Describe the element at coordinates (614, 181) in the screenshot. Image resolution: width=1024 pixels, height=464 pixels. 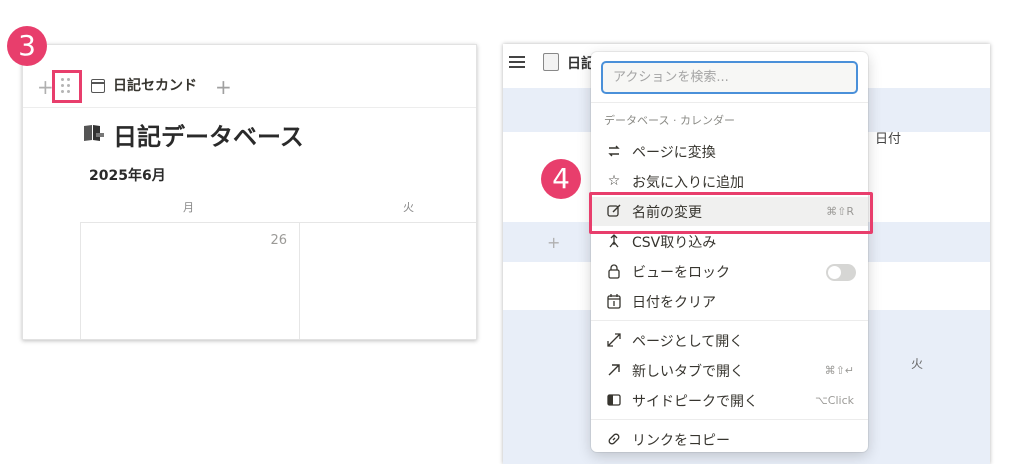
I see `star-icon: ☆` at that location.